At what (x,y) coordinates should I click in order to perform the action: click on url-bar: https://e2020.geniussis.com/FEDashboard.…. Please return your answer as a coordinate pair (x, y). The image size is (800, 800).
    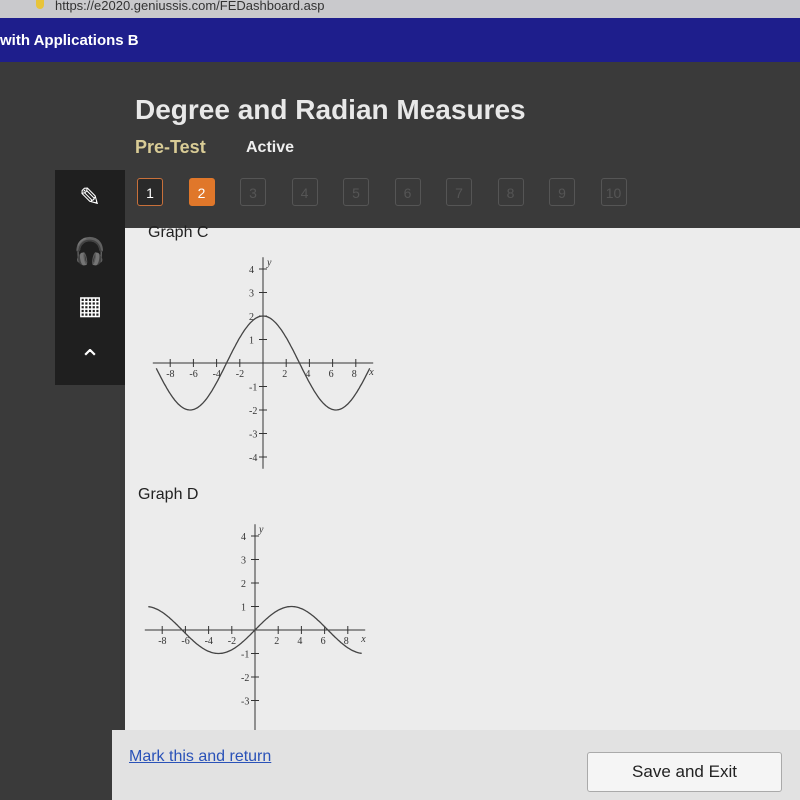
    Looking at the image, I should click on (400, 9).